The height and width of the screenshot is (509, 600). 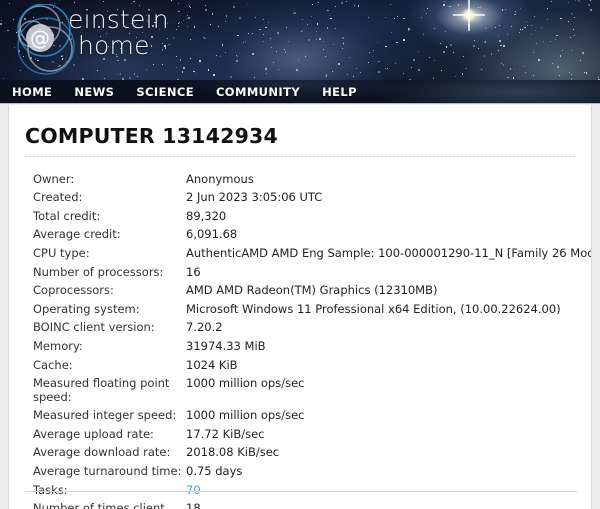 What do you see at coordinates (193, 505) in the screenshot?
I see `detail-value: 18` at bounding box center [193, 505].